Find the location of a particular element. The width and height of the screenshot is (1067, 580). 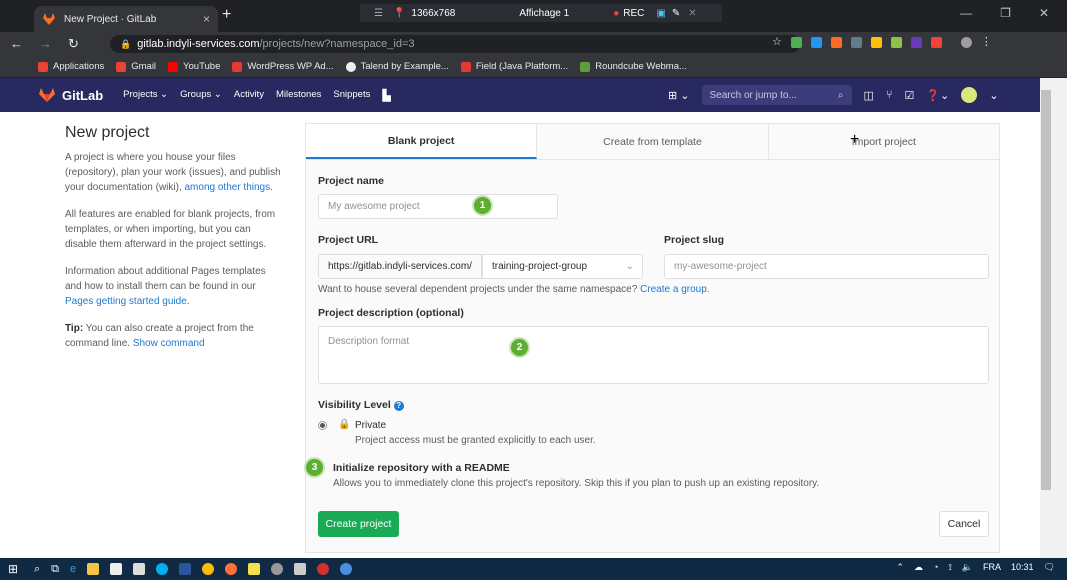

project-slug-label: Project slug is located at coordinates (694, 240).